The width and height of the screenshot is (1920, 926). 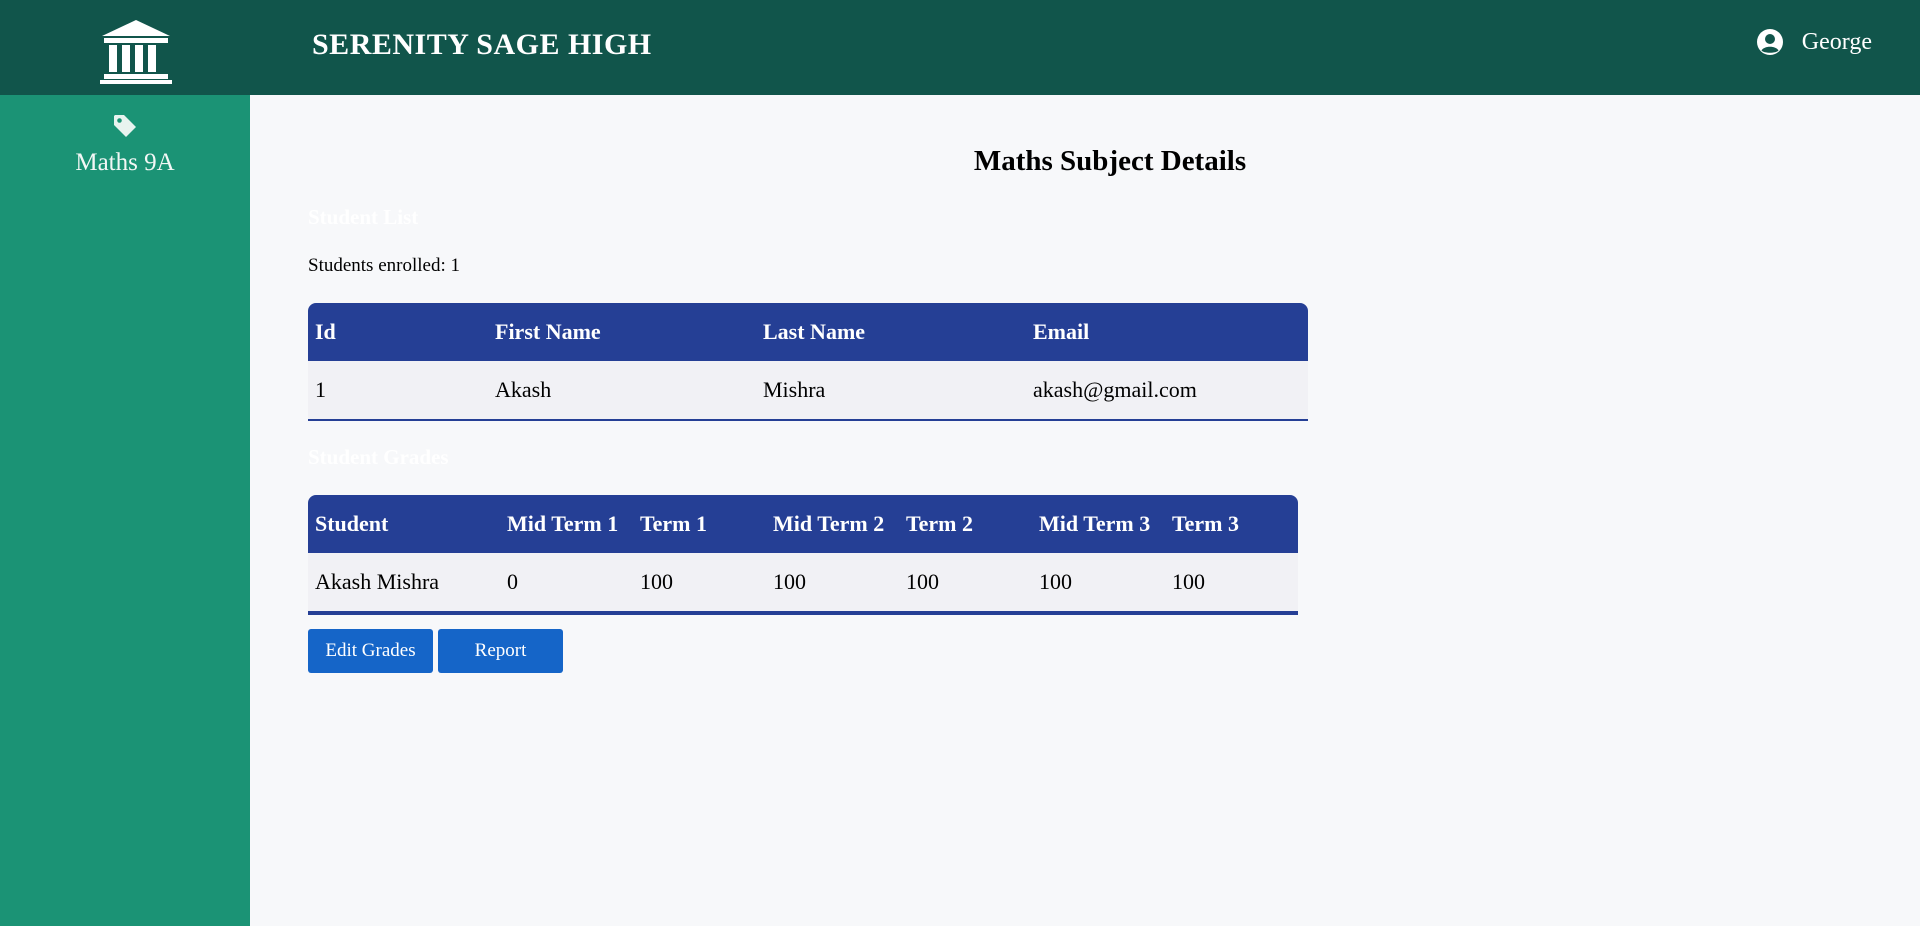 I want to click on user-name: George, so click(x=1837, y=42).